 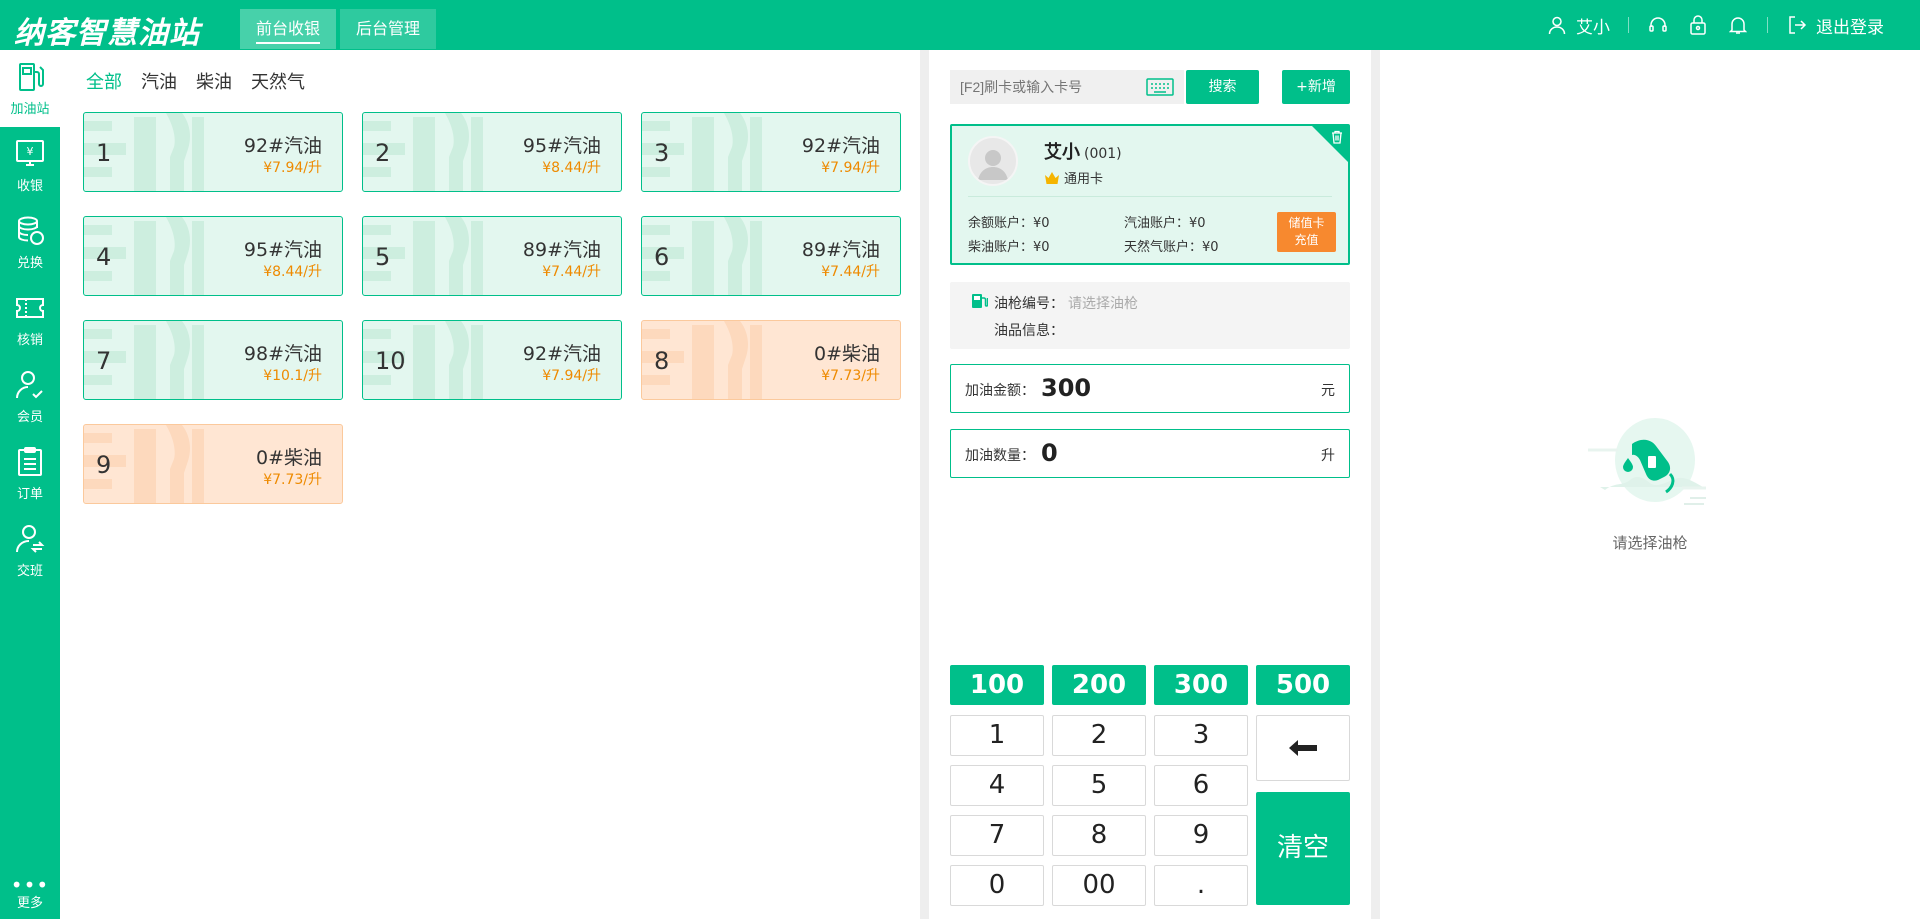 What do you see at coordinates (213, 152) in the screenshot?
I see `fuel-pump-card: 1 92#汽油 ¥7.94/升` at bounding box center [213, 152].